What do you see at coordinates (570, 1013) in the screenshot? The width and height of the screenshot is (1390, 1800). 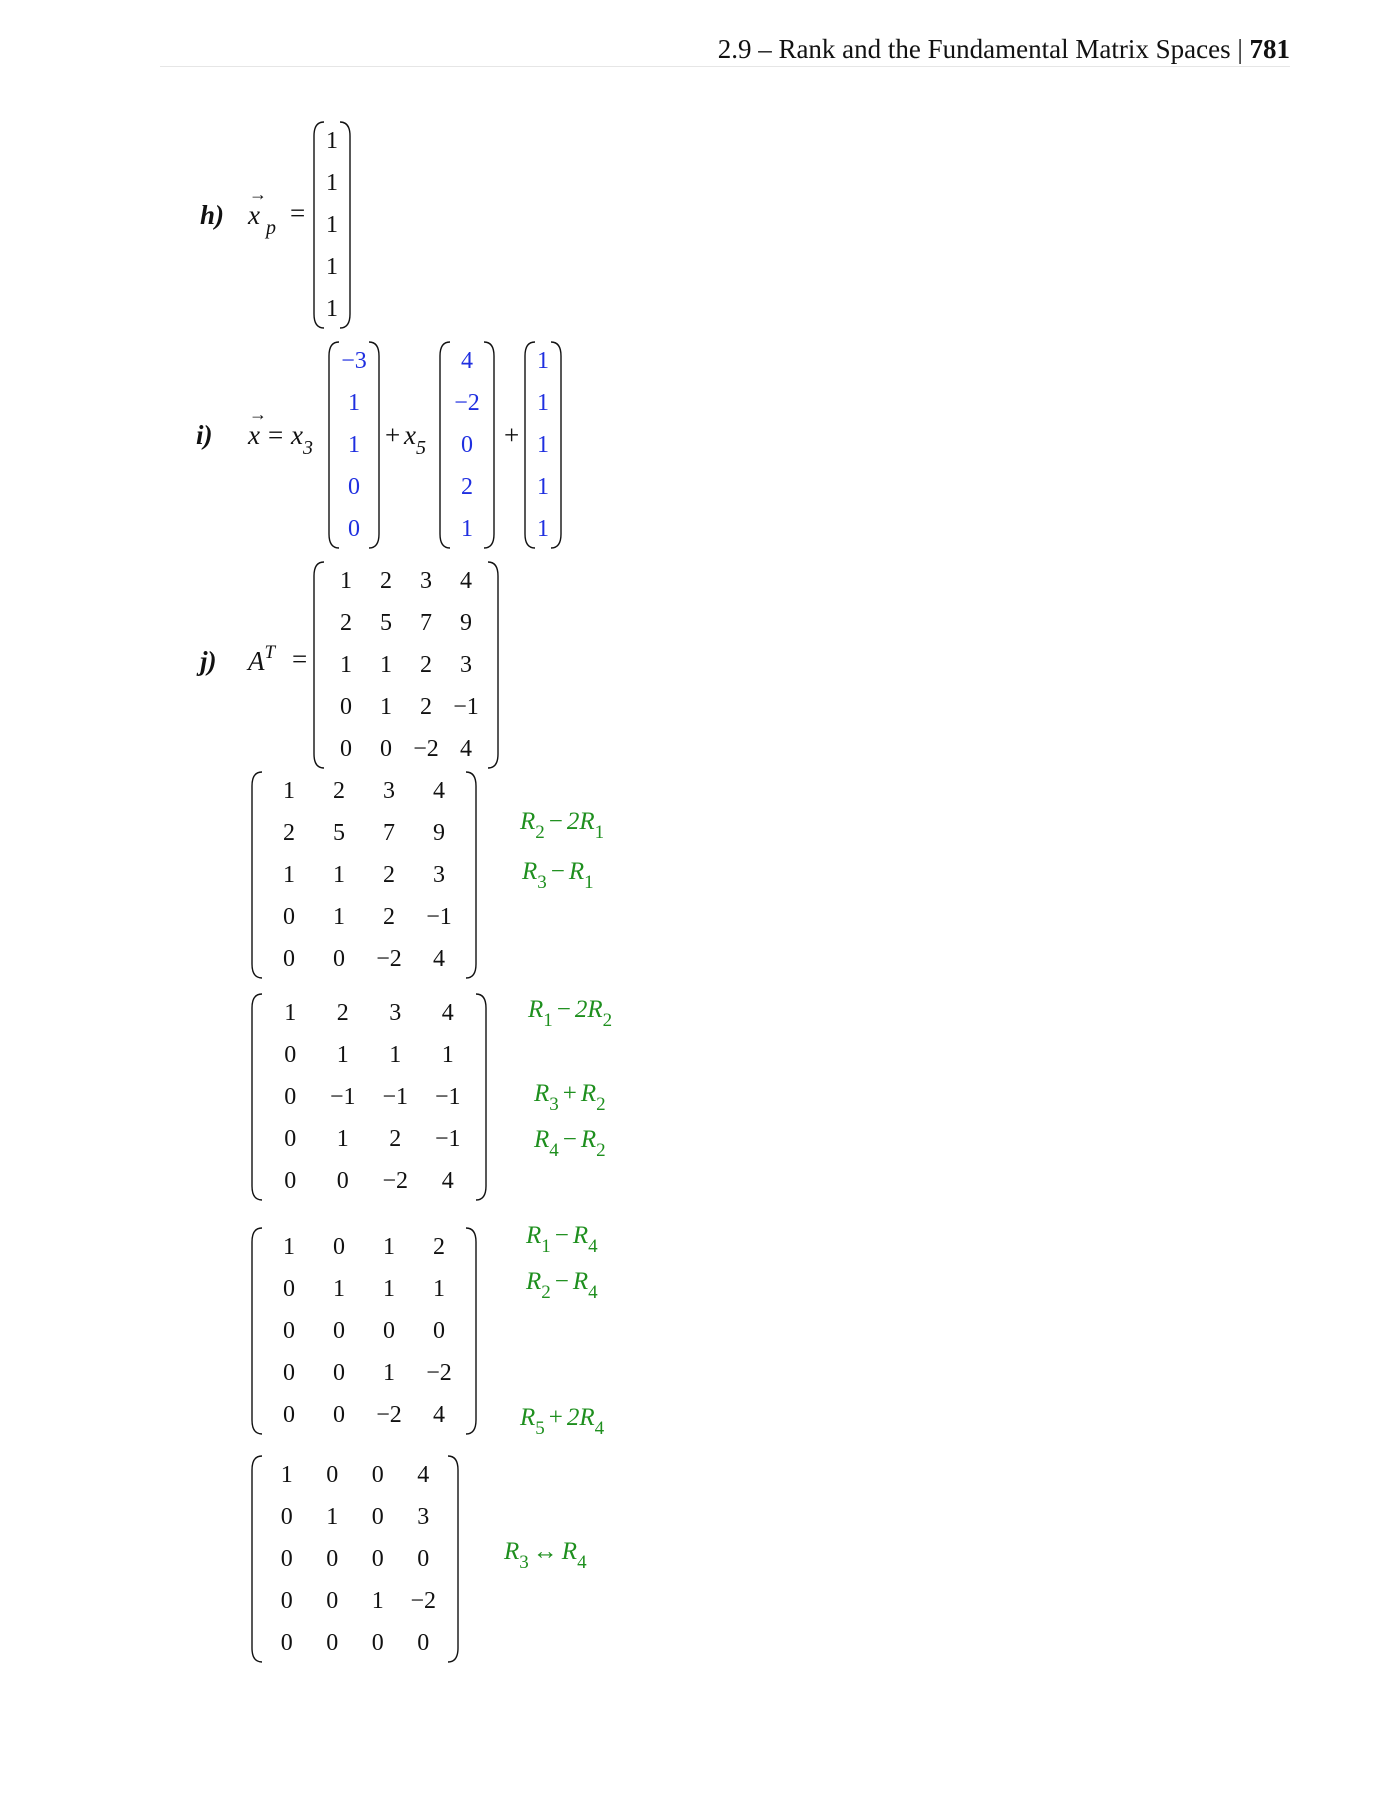 I see `row-op: R1−2R2` at bounding box center [570, 1013].